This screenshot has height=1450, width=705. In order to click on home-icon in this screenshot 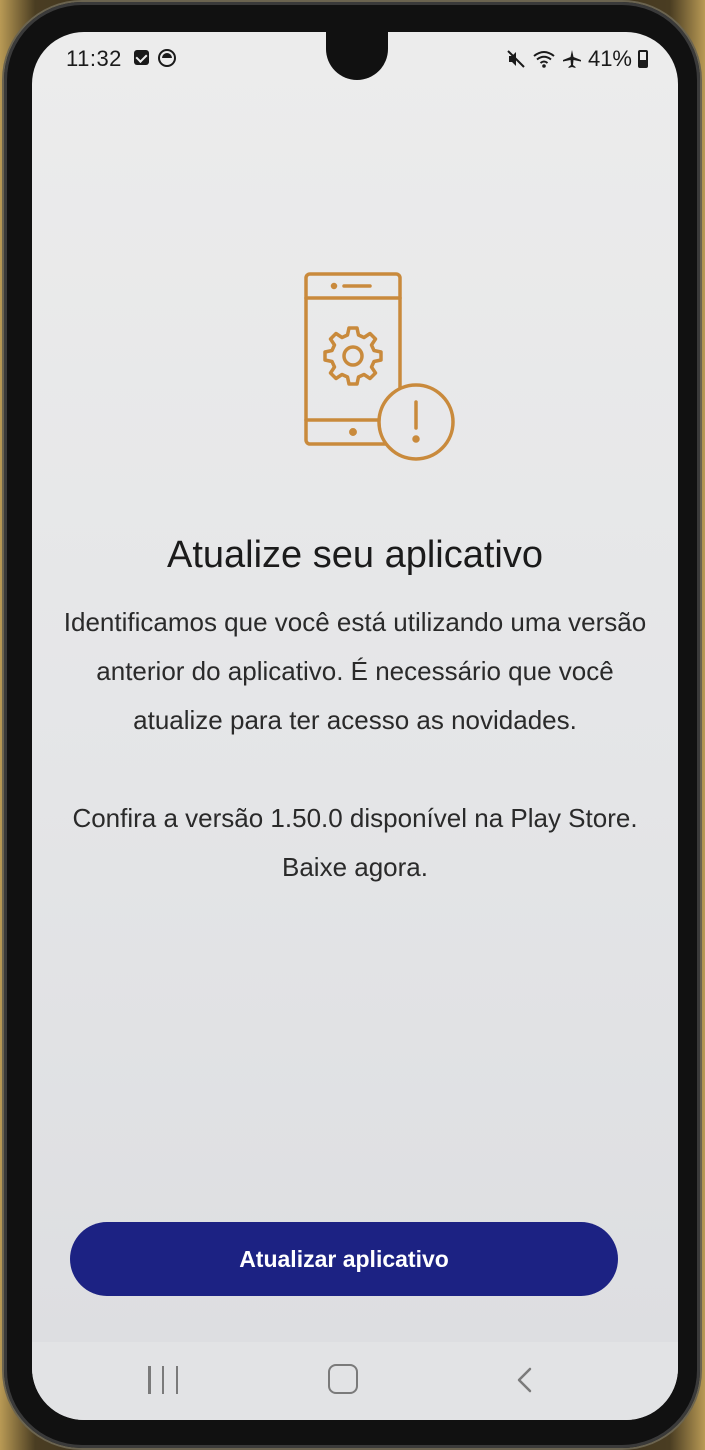, I will do `click(343, 1379)`.